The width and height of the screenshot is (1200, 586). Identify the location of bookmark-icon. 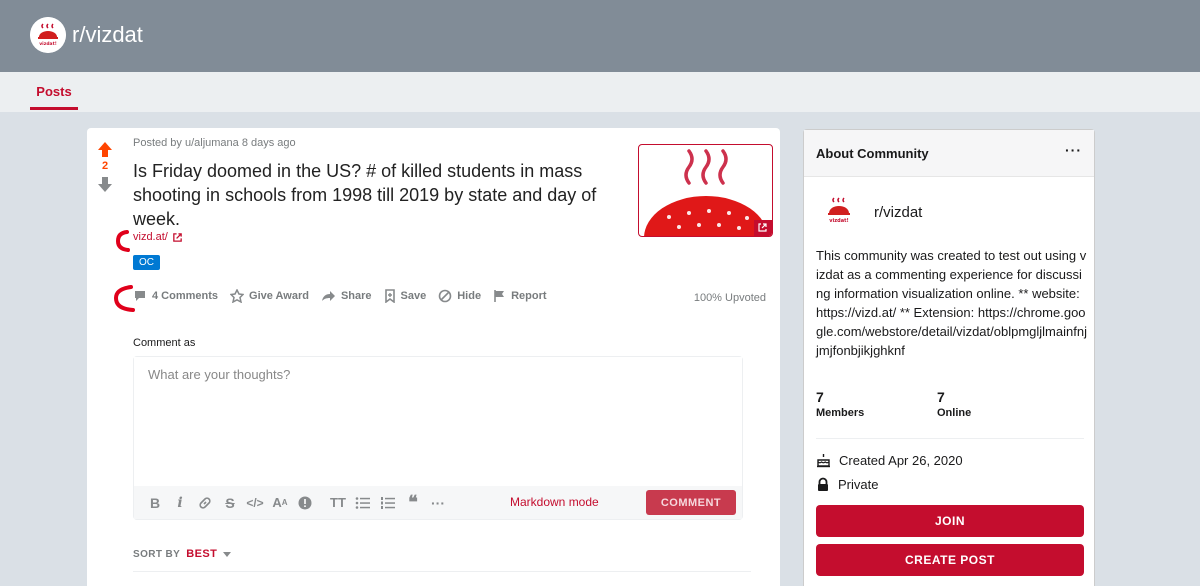
(389, 296).